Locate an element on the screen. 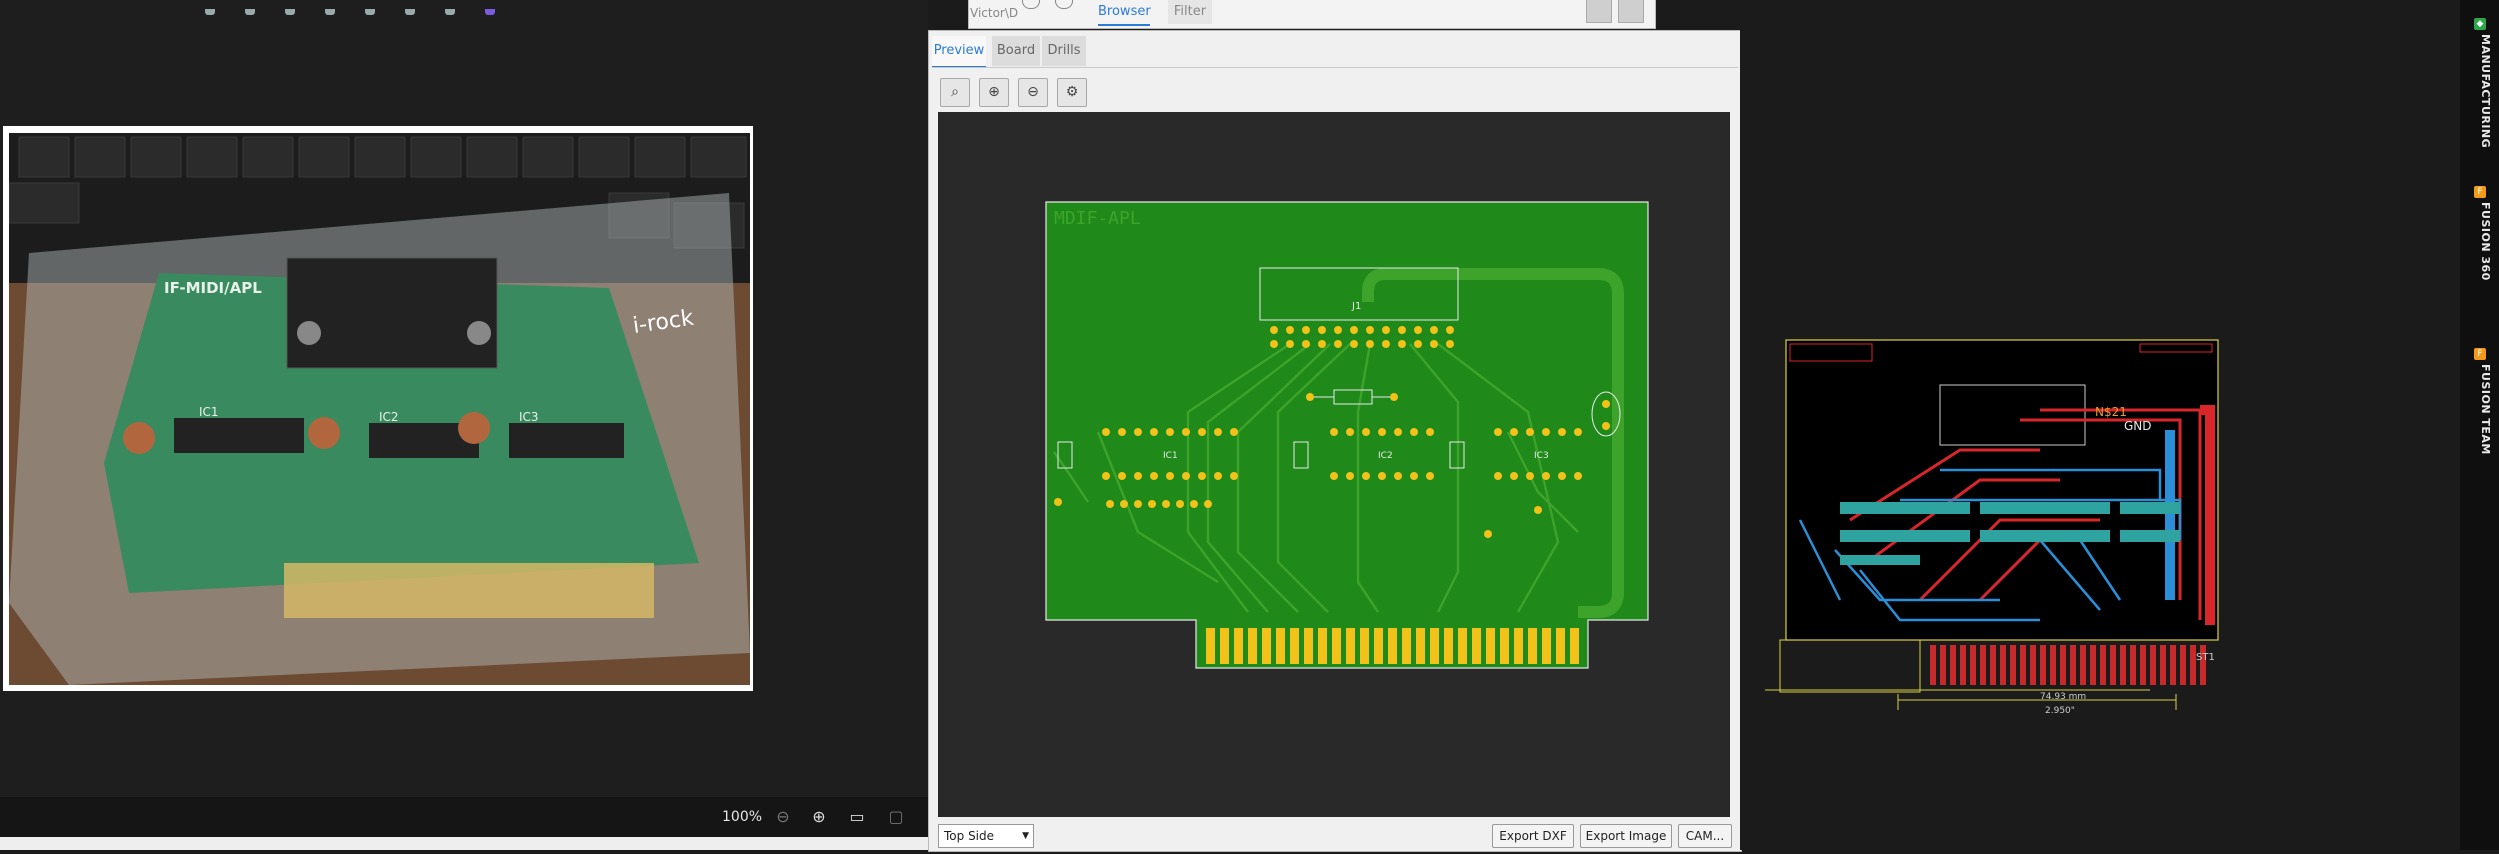  ic3-label: IC3 is located at coordinates (1541, 456).